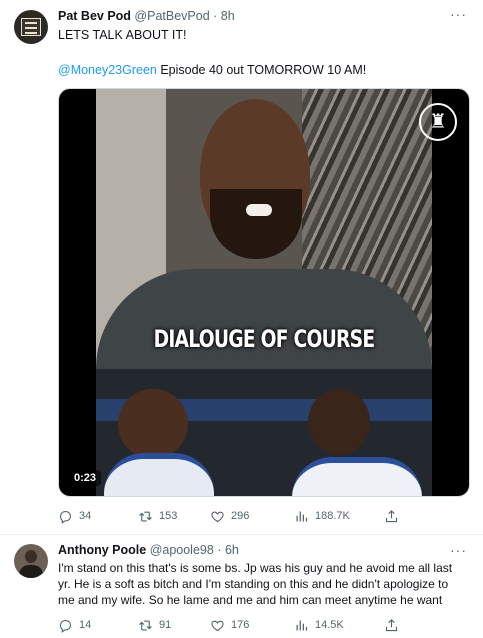 This screenshot has width=483, height=638. I want to click on view-count: 14.5K, so click(329, 625).